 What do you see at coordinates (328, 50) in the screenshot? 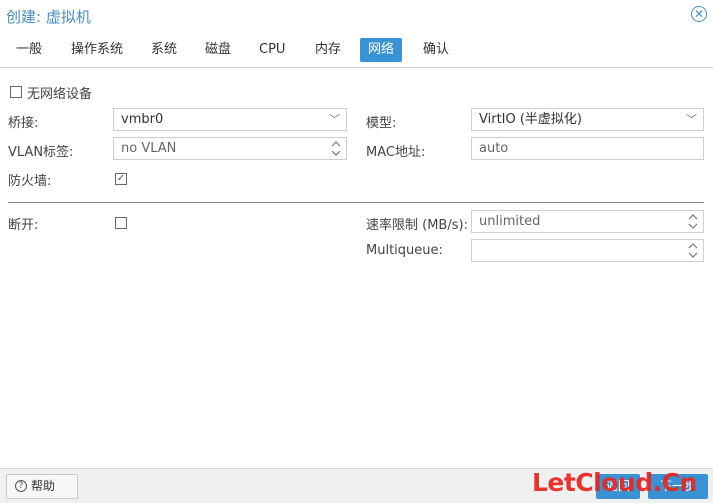
I see `tab-memory: 内存` at bounding box center [328, 50].